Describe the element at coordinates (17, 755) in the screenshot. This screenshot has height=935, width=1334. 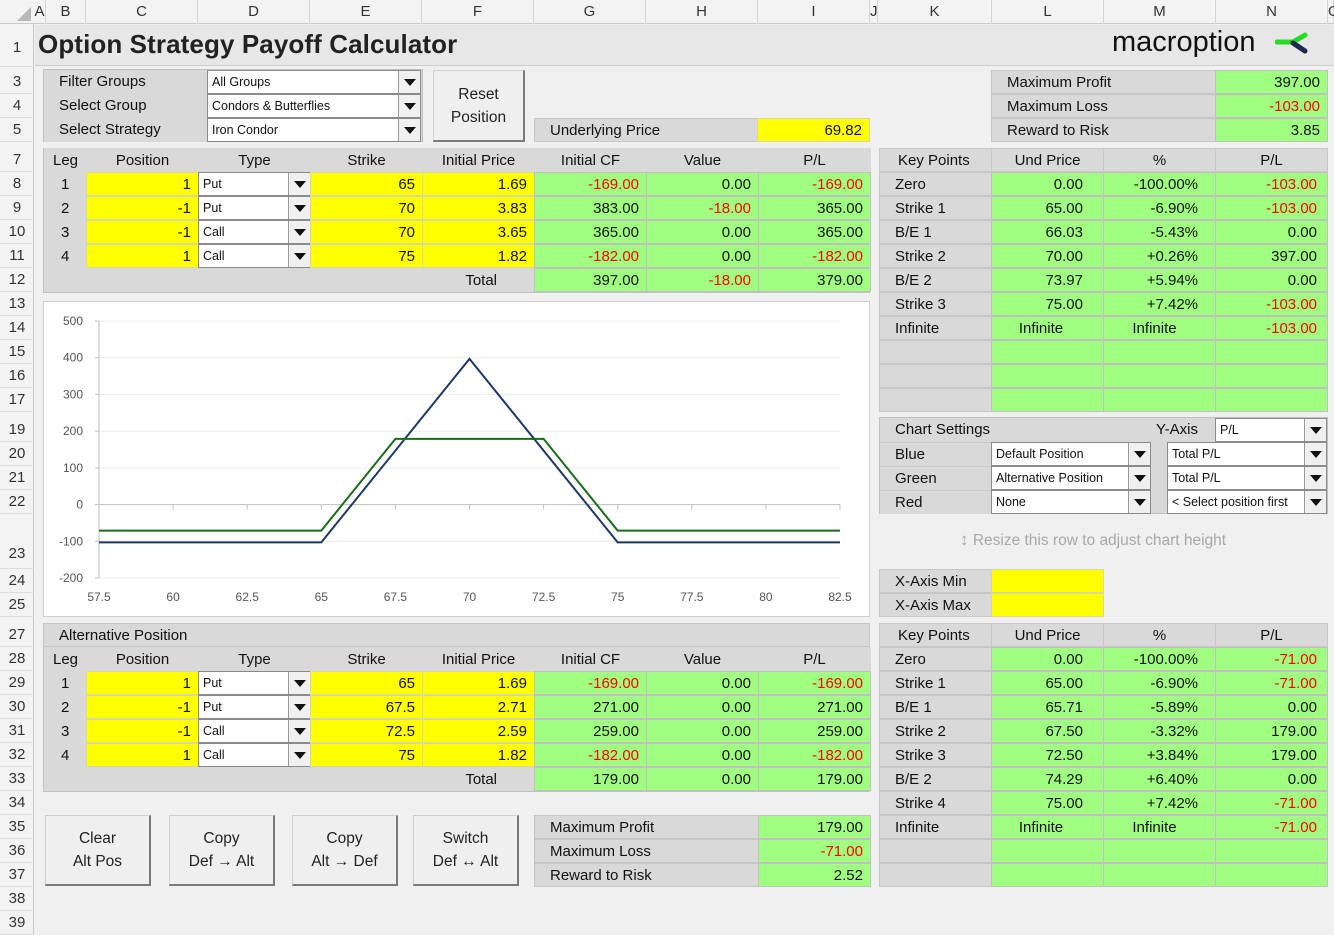
I see `row-header-32: 32` at that location.